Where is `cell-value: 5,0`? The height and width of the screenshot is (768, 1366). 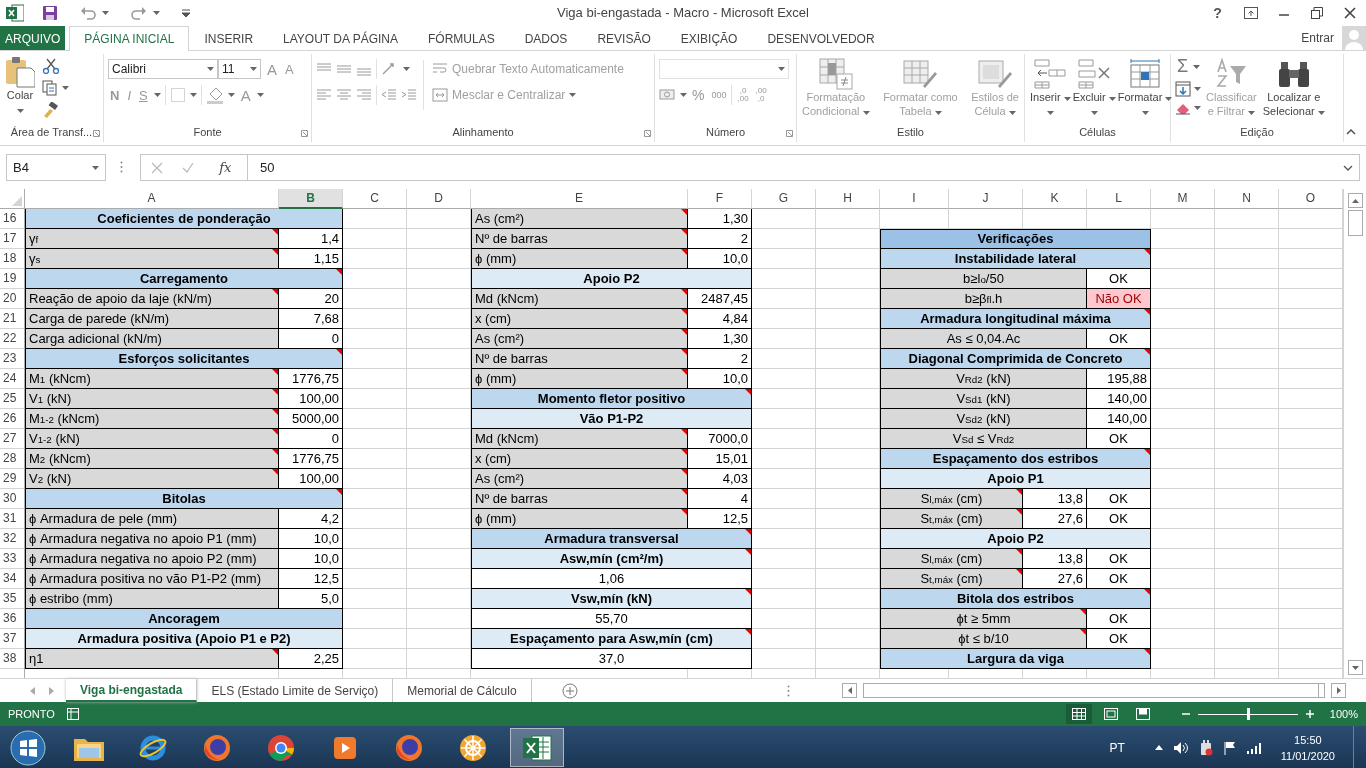
cell-value: 5,0 is located at coordinates (329, 598).